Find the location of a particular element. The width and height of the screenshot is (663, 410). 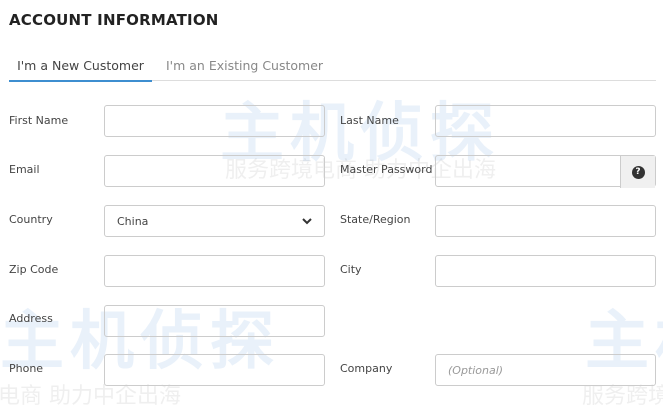

email-input is located at coordinates (214, 171).